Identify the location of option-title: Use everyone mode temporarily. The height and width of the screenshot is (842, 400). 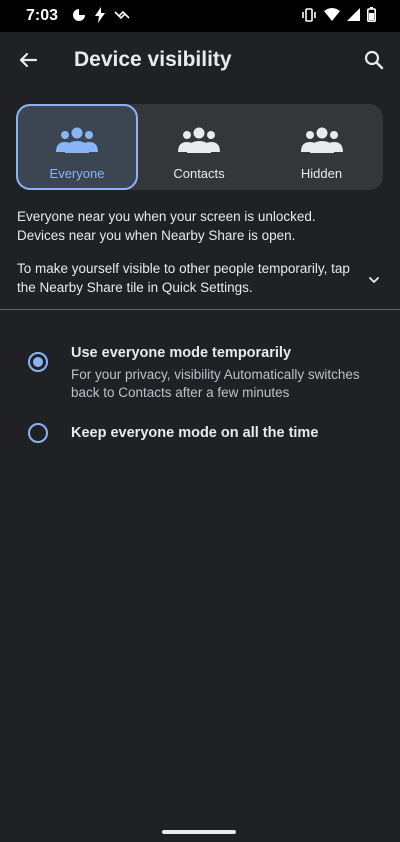
(181, 353).